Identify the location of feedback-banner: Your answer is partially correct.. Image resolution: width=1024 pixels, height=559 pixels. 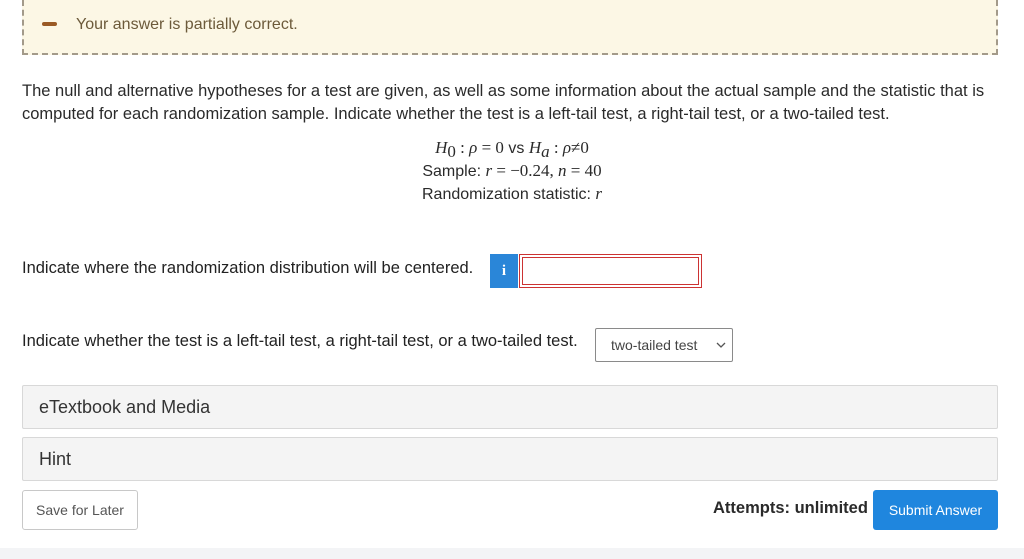
(510, 27).